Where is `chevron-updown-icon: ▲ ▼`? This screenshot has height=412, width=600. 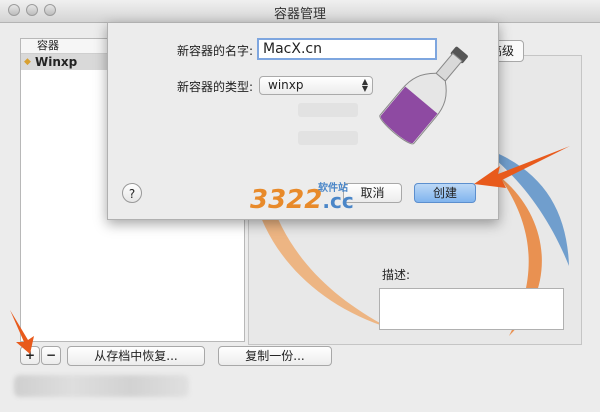
chevron-updown-icon: ▲ ▼ is located at coordinates (364, 85).